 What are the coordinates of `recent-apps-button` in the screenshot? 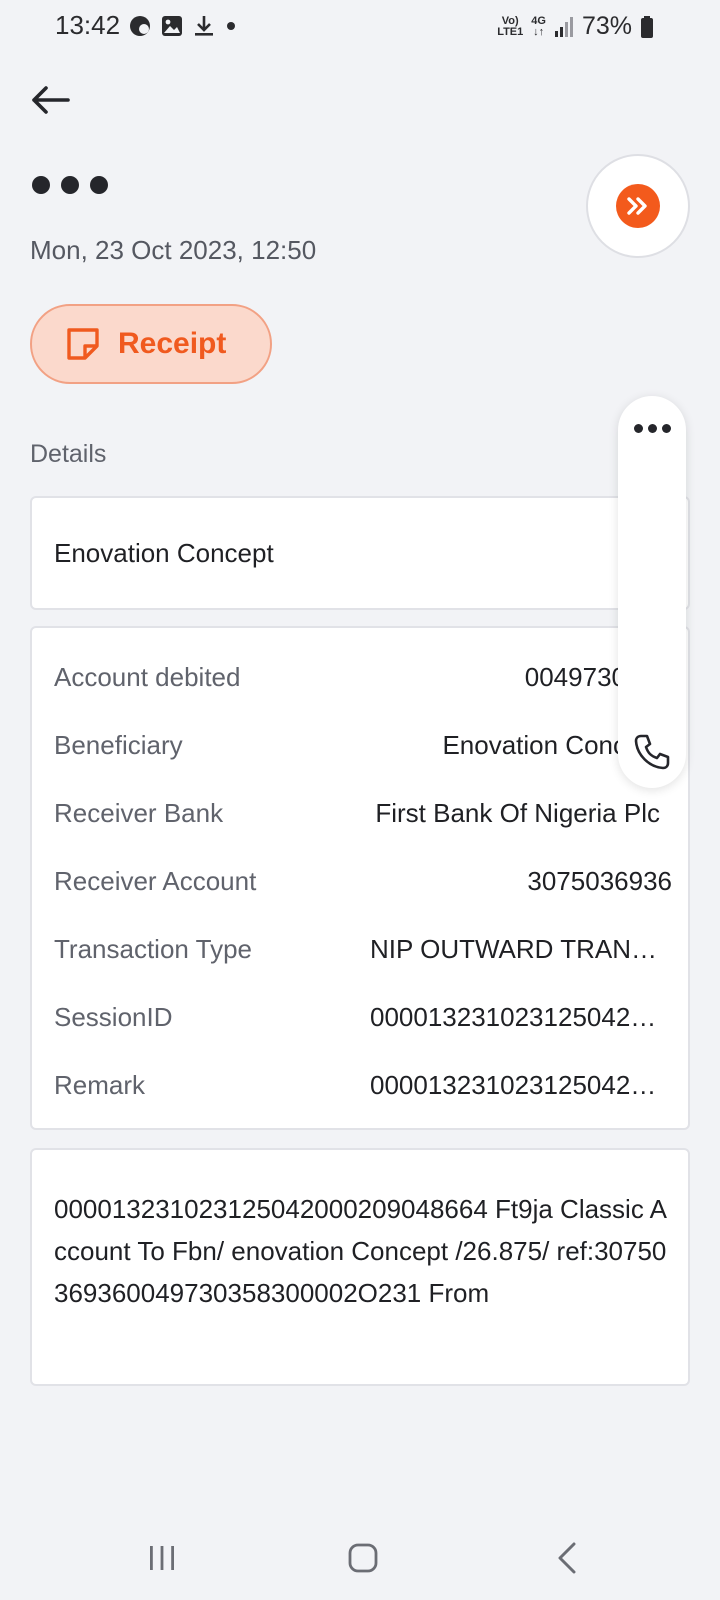 It's located at (162, 1560).